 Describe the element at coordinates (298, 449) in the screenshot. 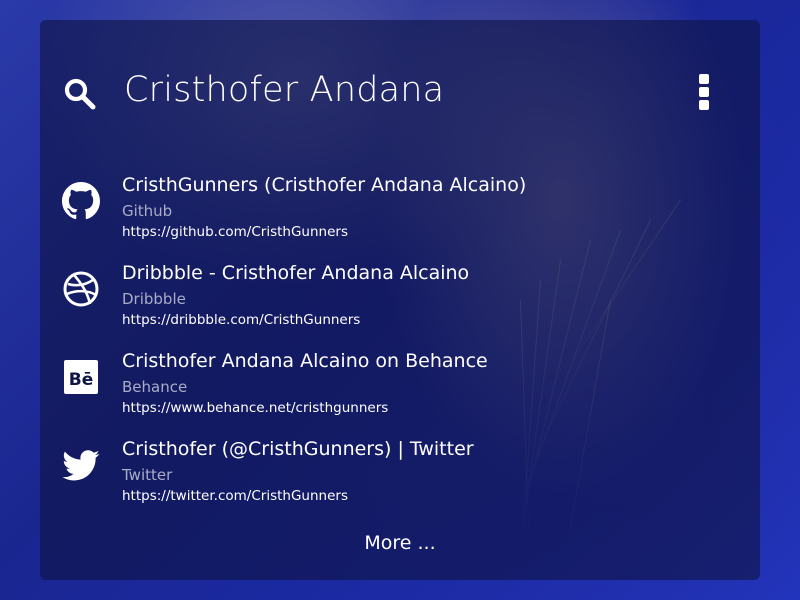

I see `result-title: Cristhofer (@CristhGunners) | Twitter` at that location.